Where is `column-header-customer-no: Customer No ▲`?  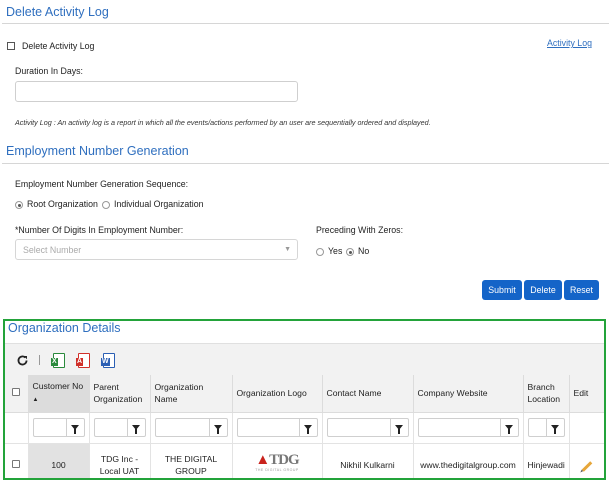 column-header-customer-no: Customer No ▲ is located at coordinates (59, 394).